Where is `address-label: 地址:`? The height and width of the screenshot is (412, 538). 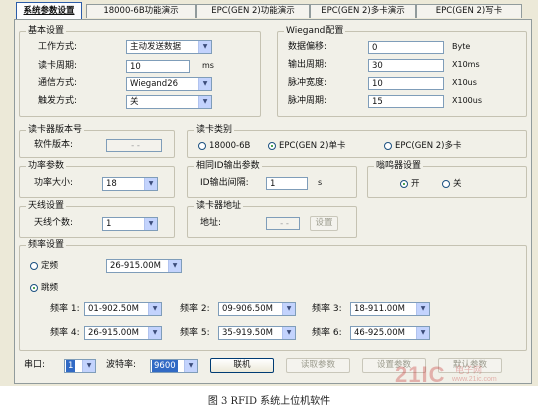 address-label: 地址: is located at coordinates (211, 223).